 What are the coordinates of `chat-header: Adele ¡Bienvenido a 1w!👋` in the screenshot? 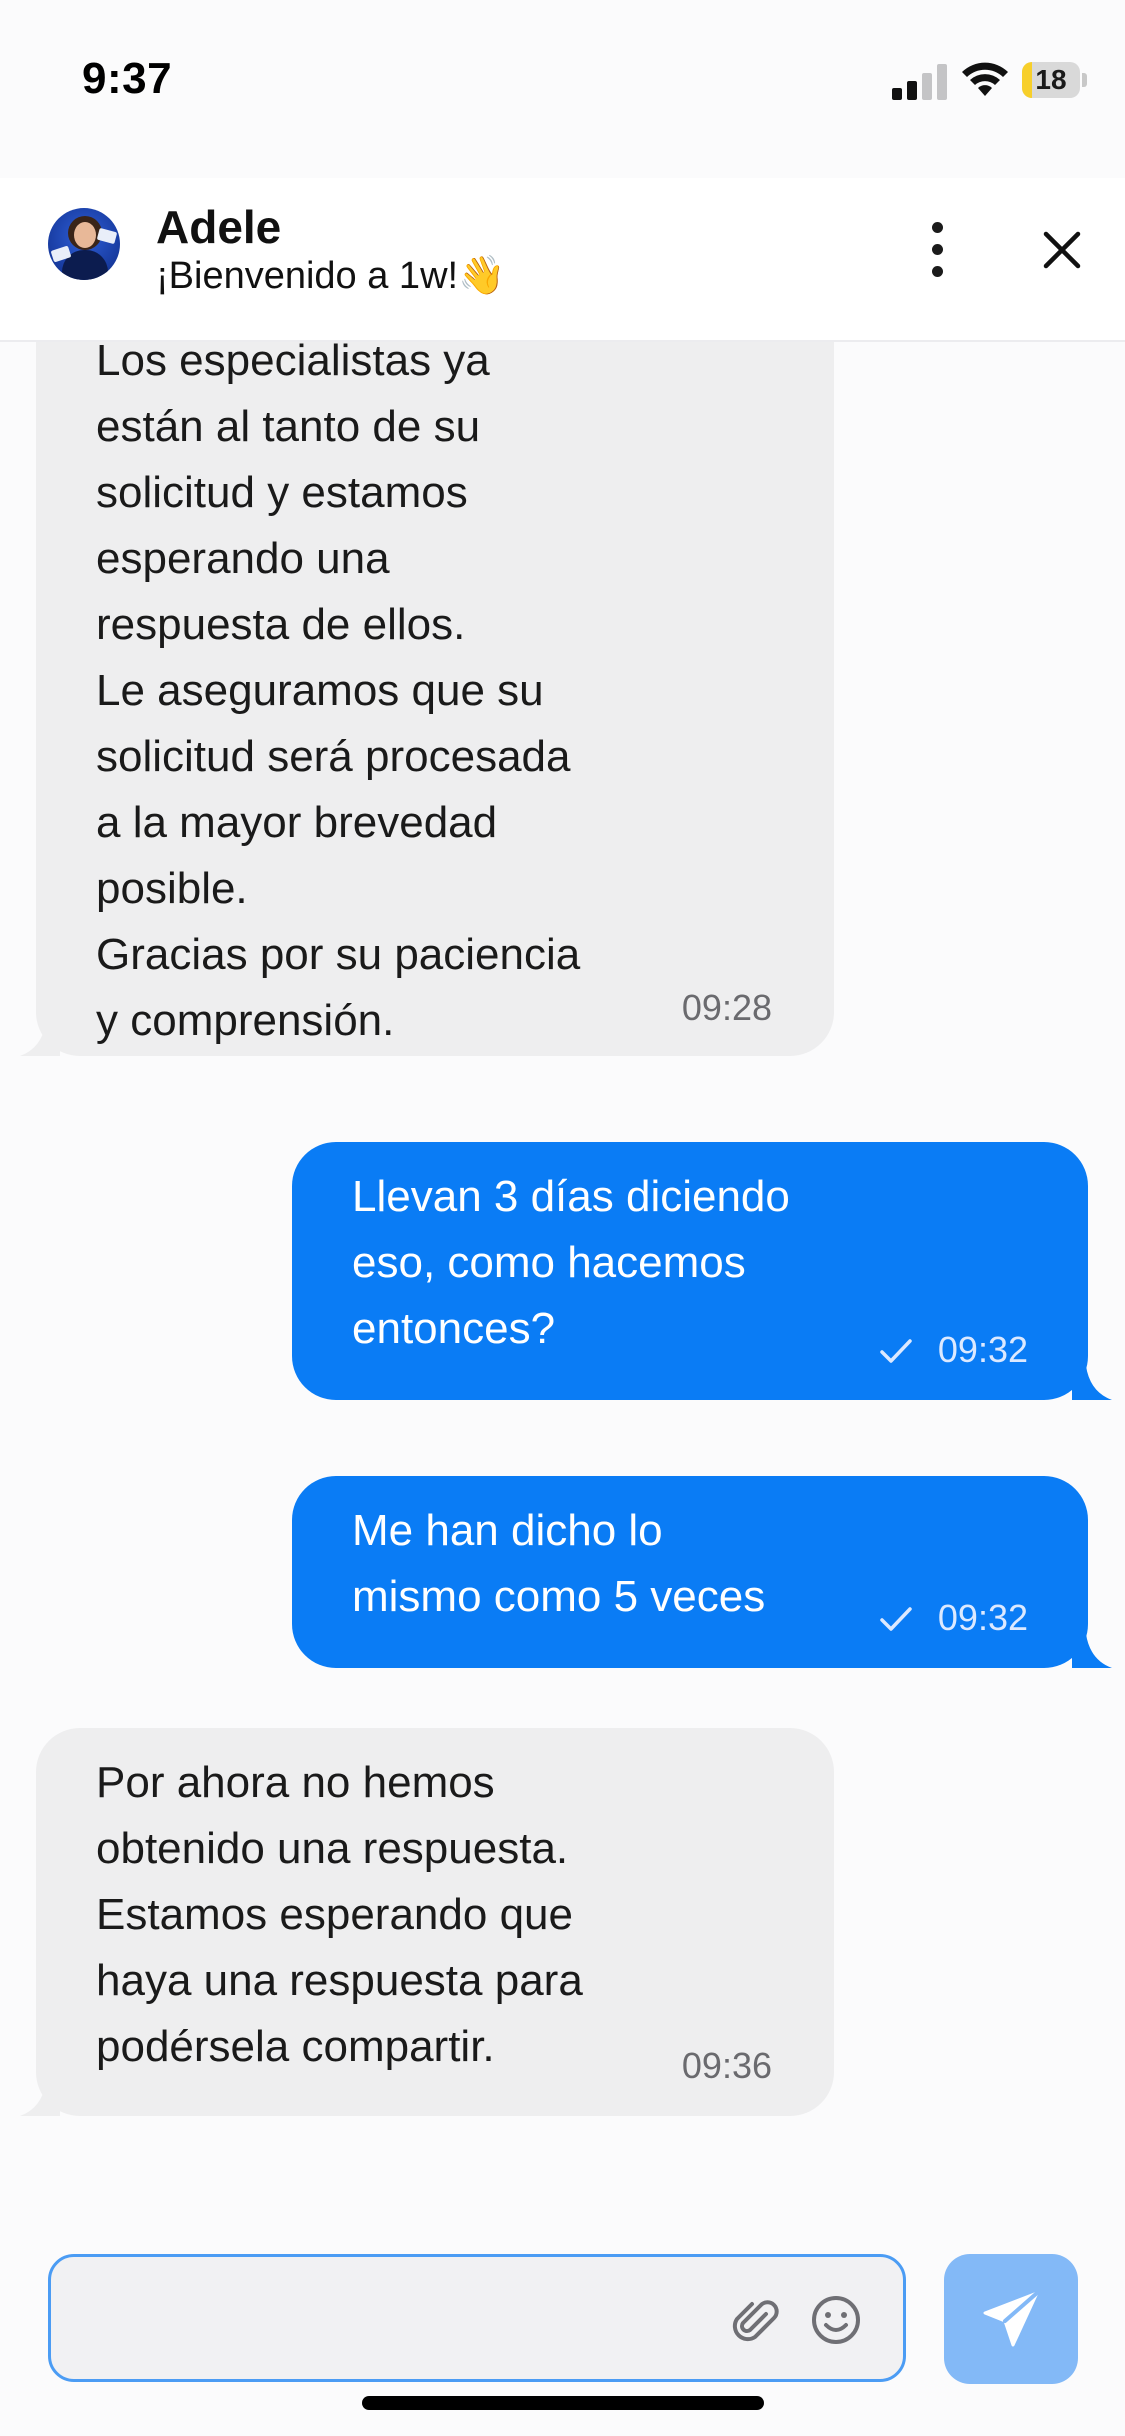 It's located at (562, 260).